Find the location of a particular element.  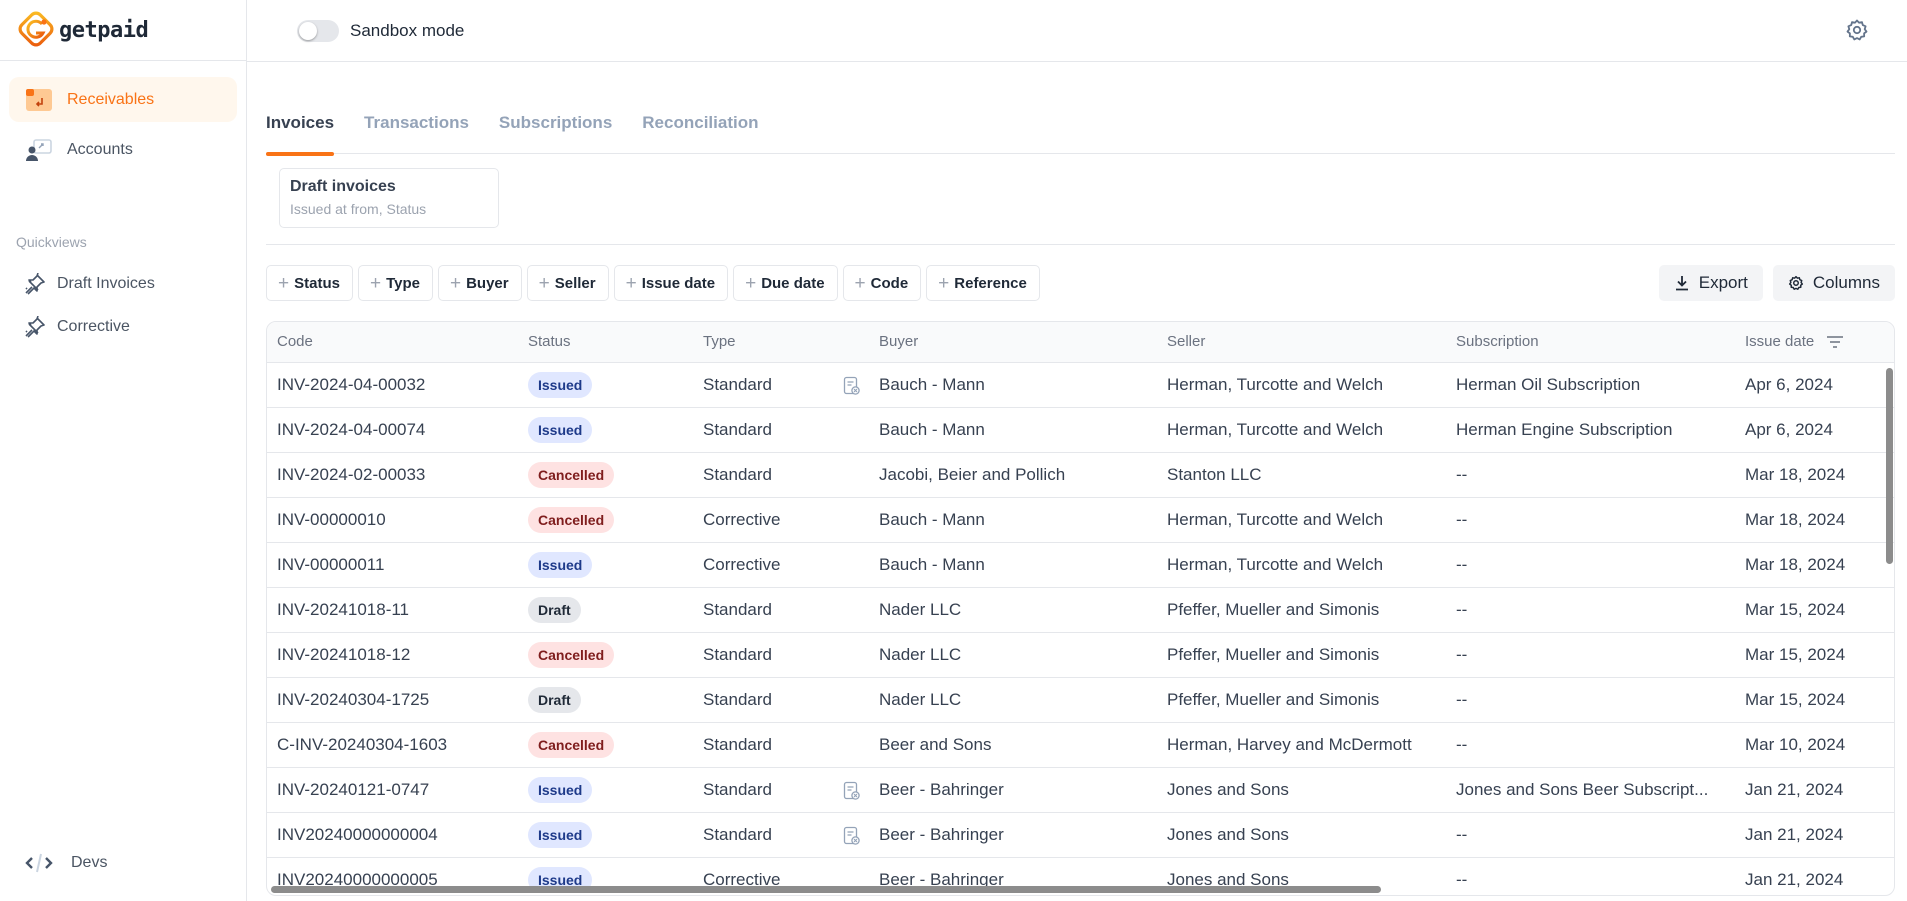

export-button: Export is located at coordinates (1710, 283).